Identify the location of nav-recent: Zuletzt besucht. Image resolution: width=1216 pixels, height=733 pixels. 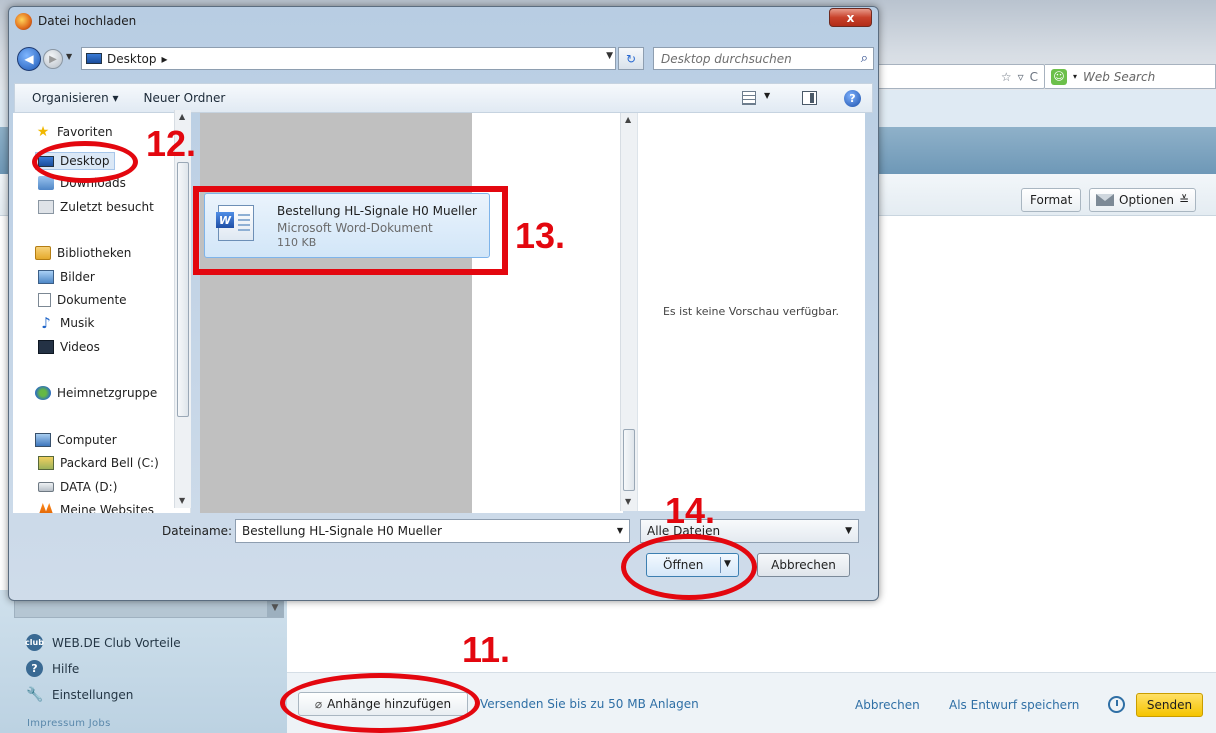
(96, 207).